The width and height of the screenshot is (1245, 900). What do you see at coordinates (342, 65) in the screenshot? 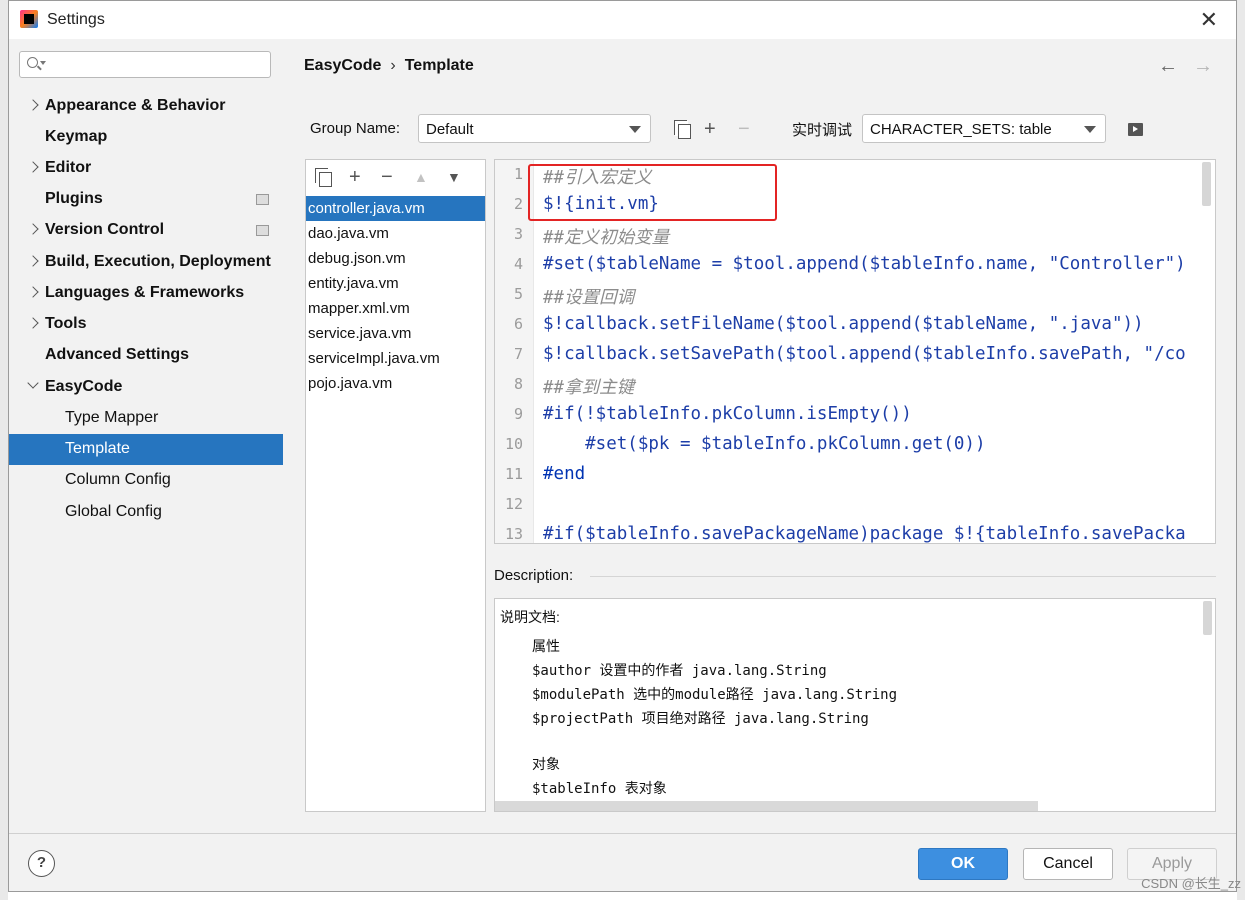
I see `breadcrumb-root: EasyCode` at bounding box center [342, 65].